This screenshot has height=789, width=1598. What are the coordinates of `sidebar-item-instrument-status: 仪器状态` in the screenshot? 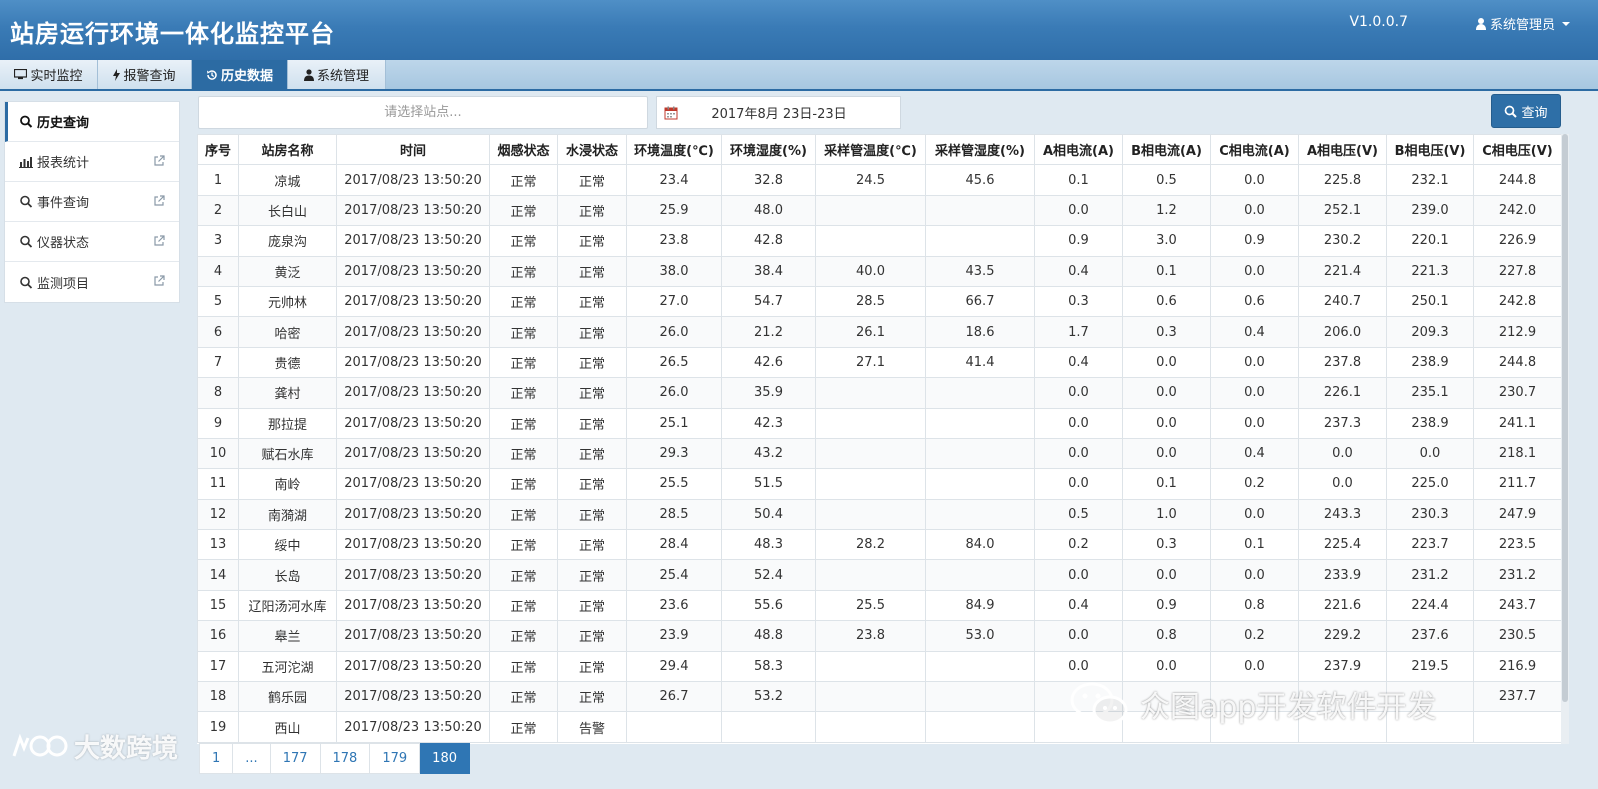 It's located at (92, 242).